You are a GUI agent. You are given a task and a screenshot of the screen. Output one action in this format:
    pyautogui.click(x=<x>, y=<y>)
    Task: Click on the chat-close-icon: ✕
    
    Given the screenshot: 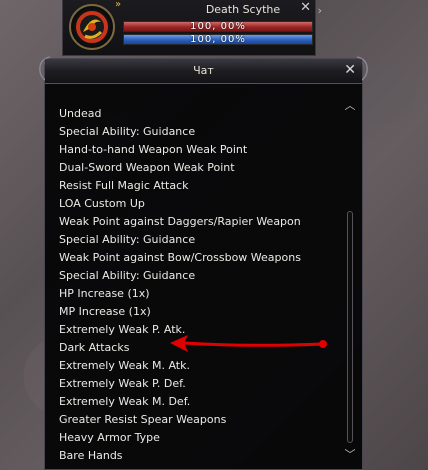 What is the action you would take?
    pyautogui.click(x=350, y=70)
    